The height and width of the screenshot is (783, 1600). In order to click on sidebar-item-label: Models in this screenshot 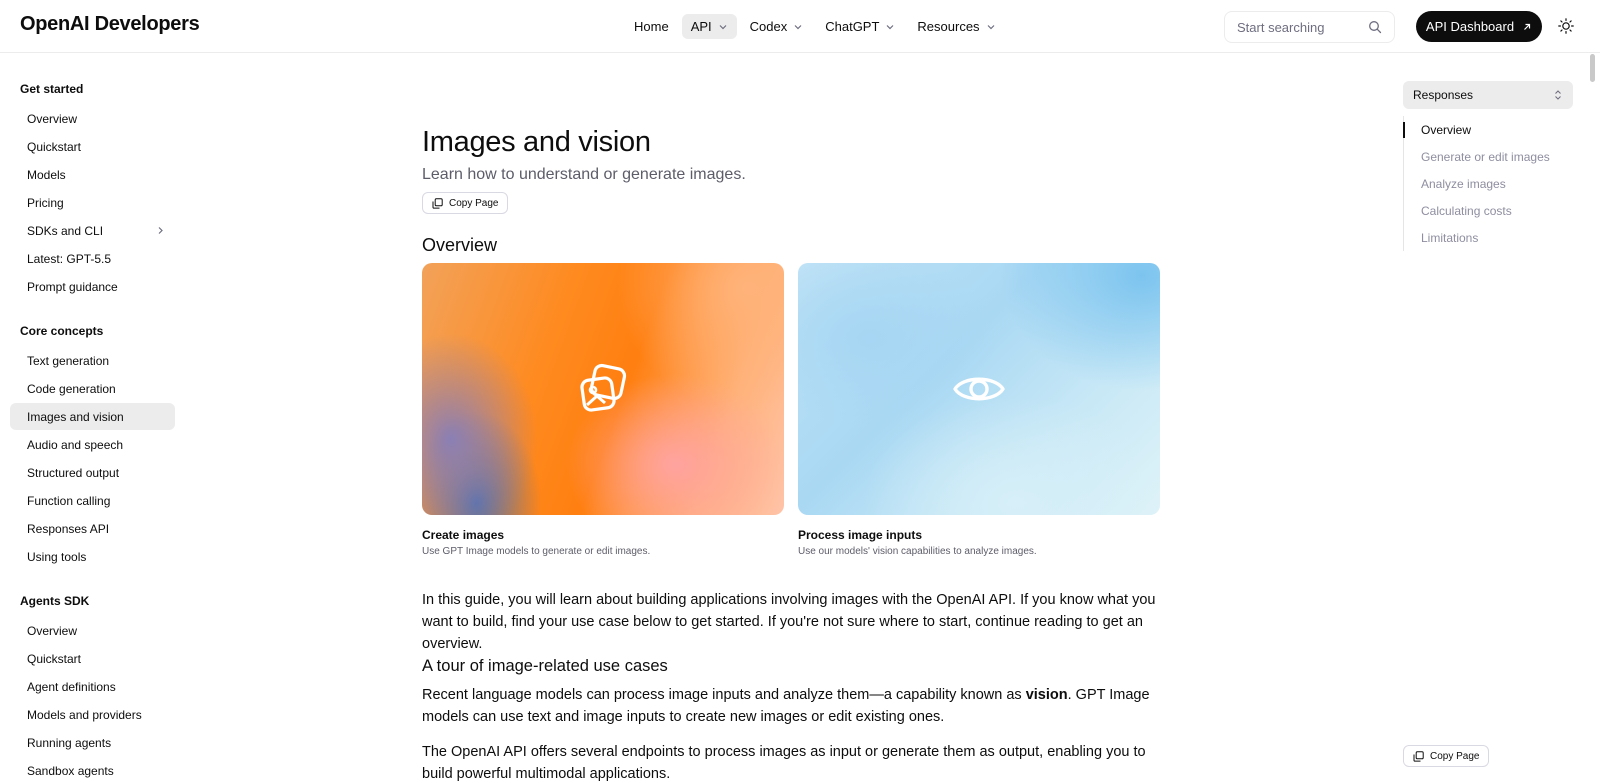, I will do `click(46, 174)`.